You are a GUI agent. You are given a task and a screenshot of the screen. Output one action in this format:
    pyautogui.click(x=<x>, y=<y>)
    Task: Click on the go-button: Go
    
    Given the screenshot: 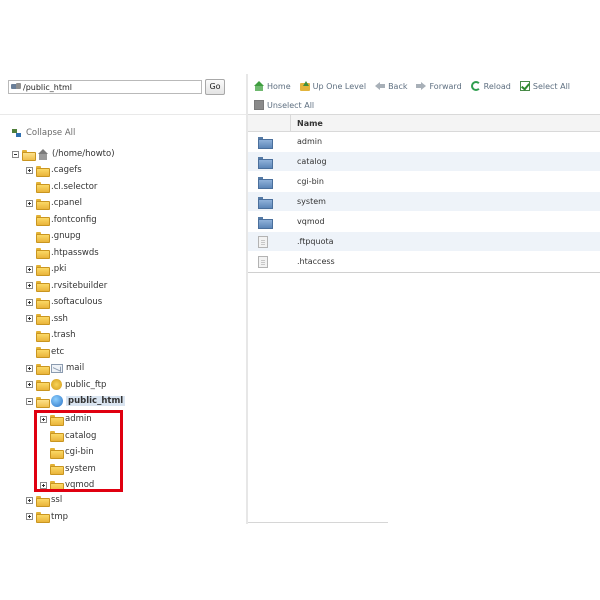 What is the action you would take?
    pyautogui.click(x=215, y=87)
    